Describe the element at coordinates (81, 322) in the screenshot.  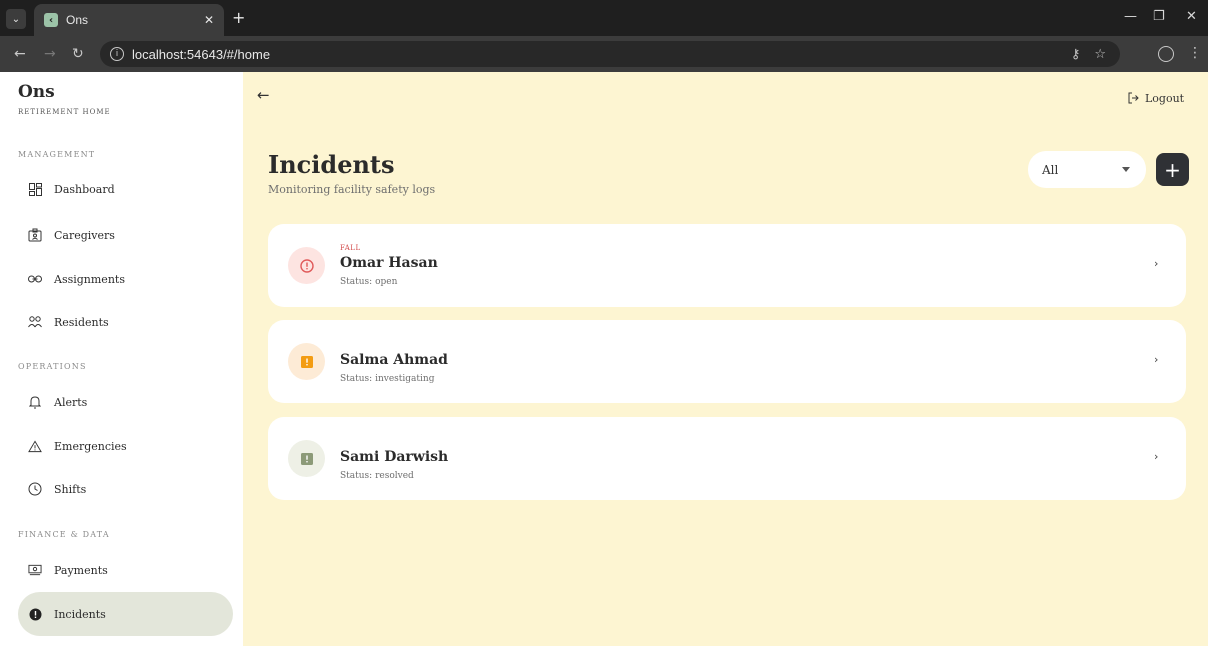
I see `sidebar-item-label: Residents` at that location.